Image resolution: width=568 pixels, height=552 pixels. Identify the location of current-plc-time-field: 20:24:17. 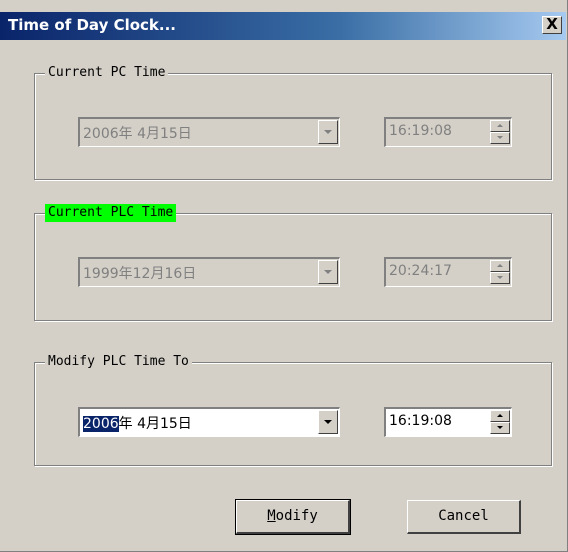
(448, 272).